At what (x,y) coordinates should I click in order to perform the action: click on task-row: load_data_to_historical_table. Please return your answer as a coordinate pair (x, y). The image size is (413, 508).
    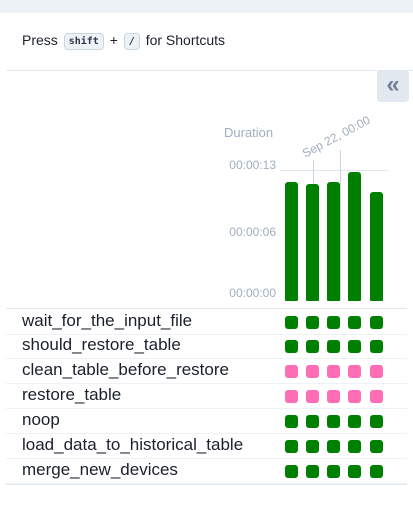
    Looking at the image, I should click on (206, 446).